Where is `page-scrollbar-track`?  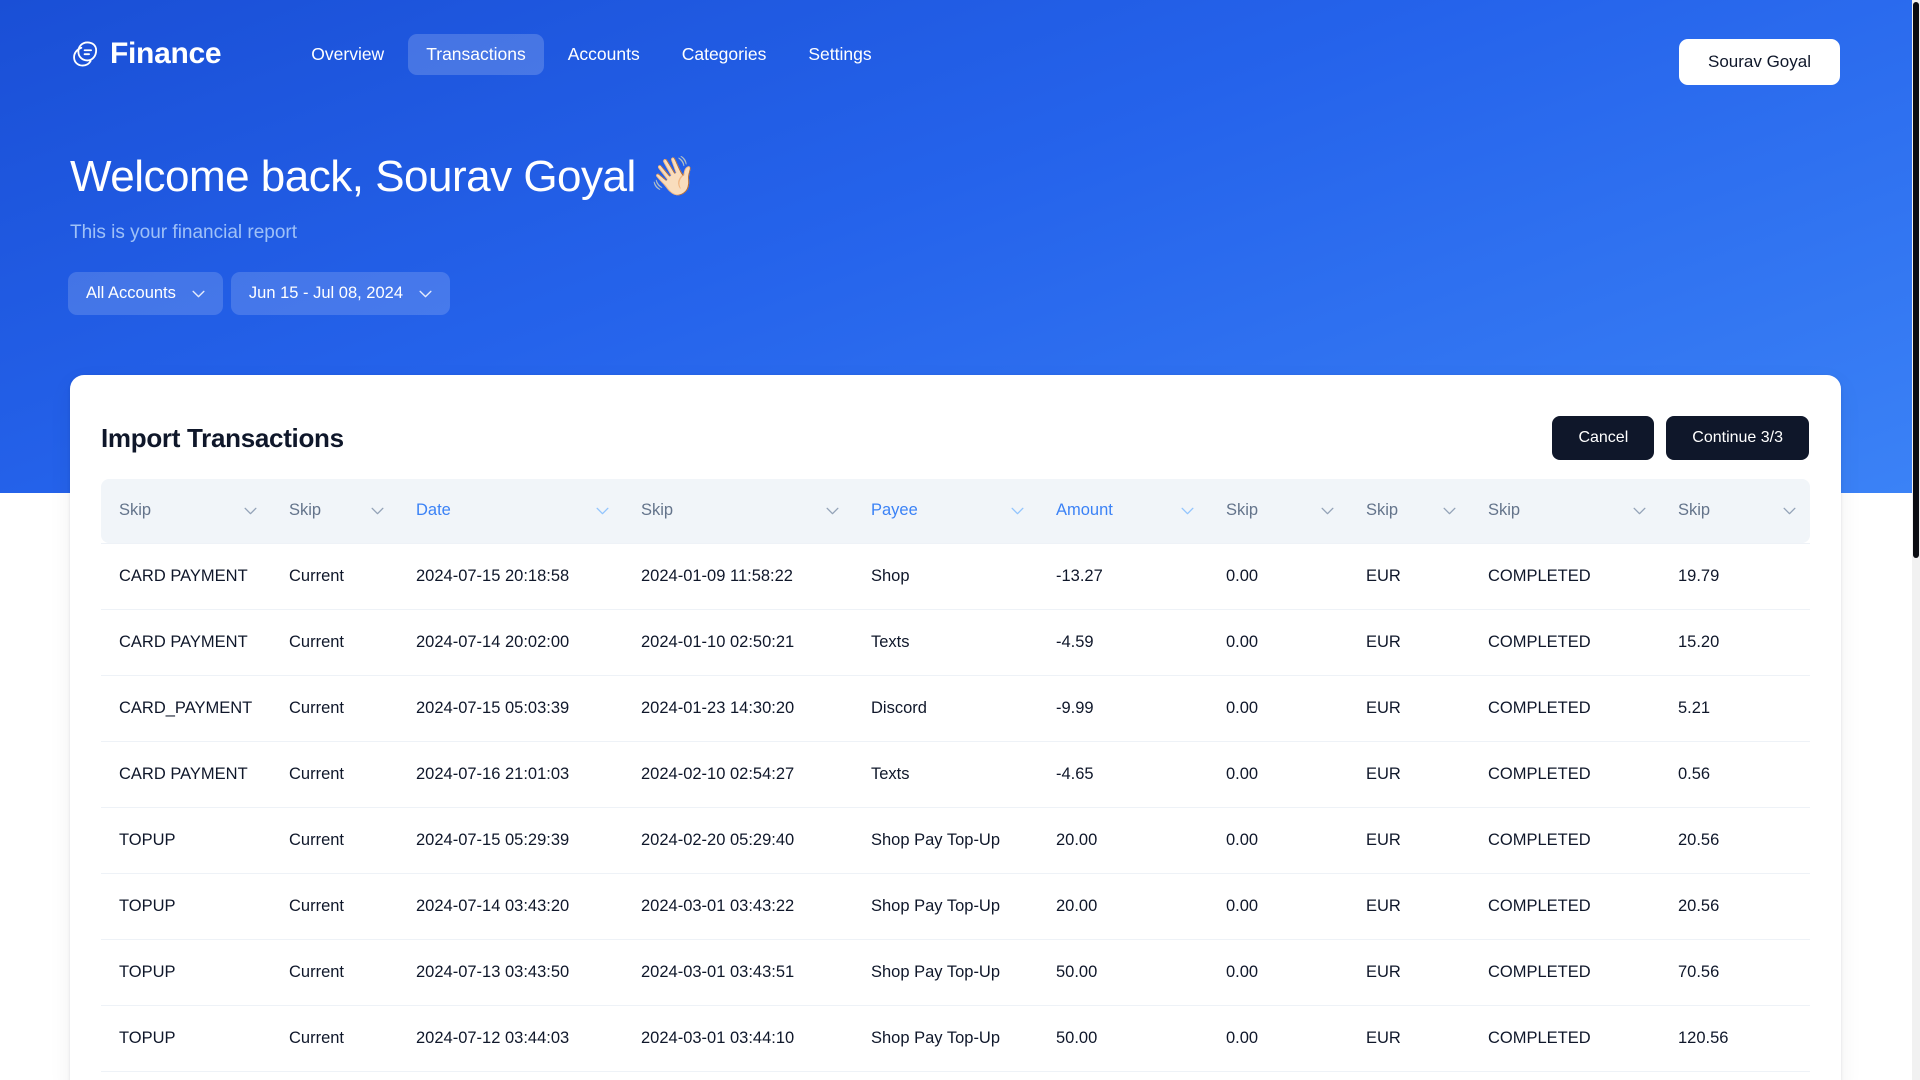
page-scrollbar-track is located at coordinates (1916, 540).